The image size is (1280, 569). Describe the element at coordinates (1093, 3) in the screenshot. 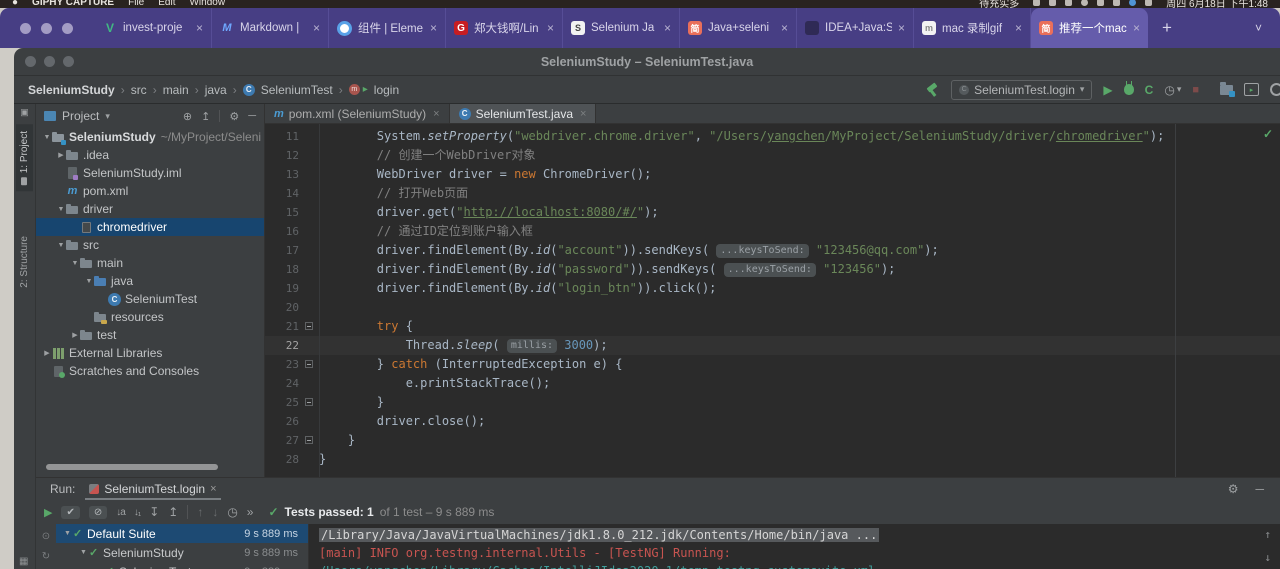

I see `menubar-status-icons` at that location.